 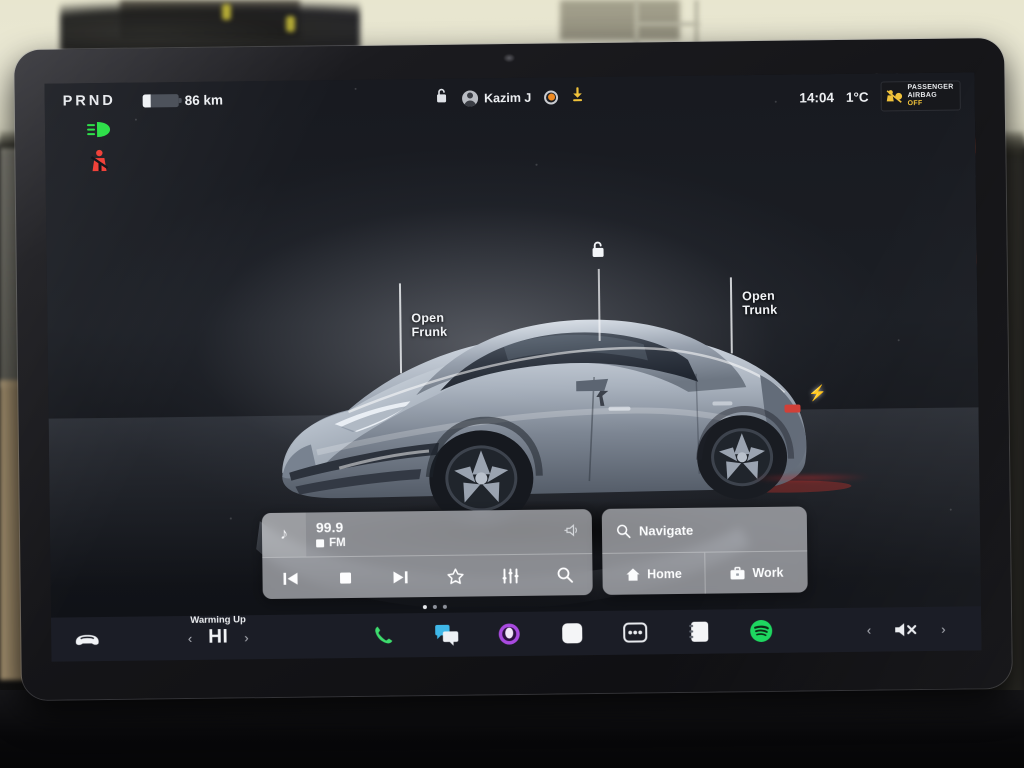 I want to click on open-trunk-label: Open Trunk, so click(x=760, y=303).